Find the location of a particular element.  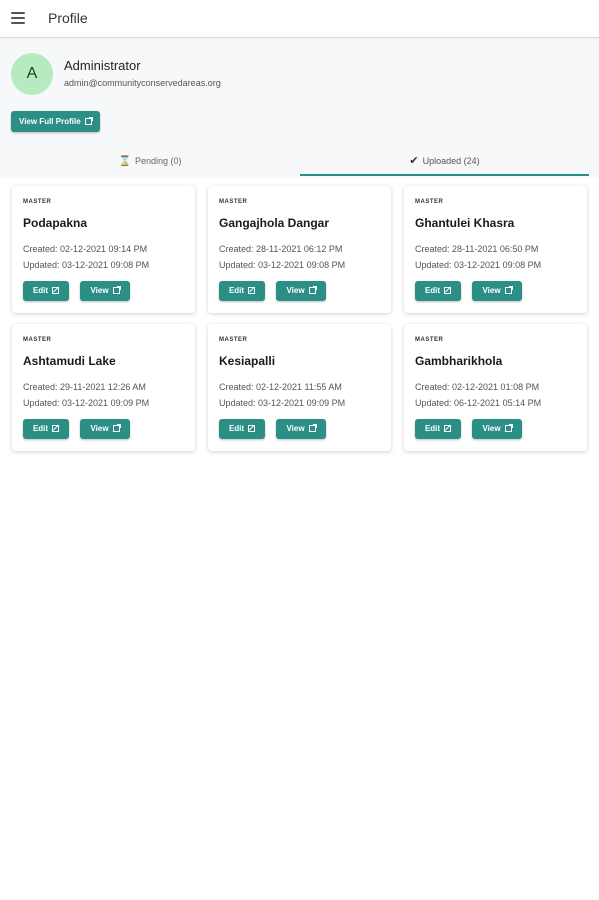

card-title: Gambharikhola is located at coordinates (459, 361).